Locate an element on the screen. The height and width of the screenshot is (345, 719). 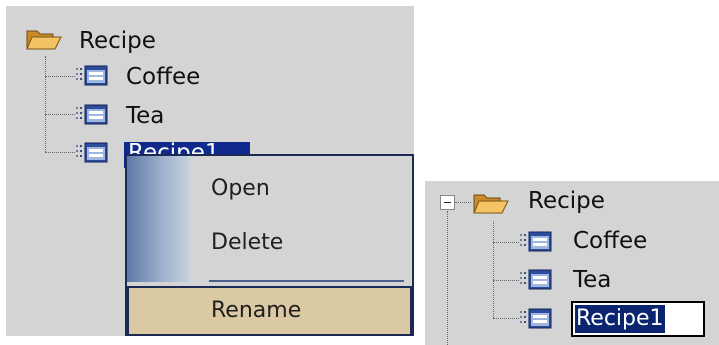
menu-gutter is located at coordinates (158, 219).